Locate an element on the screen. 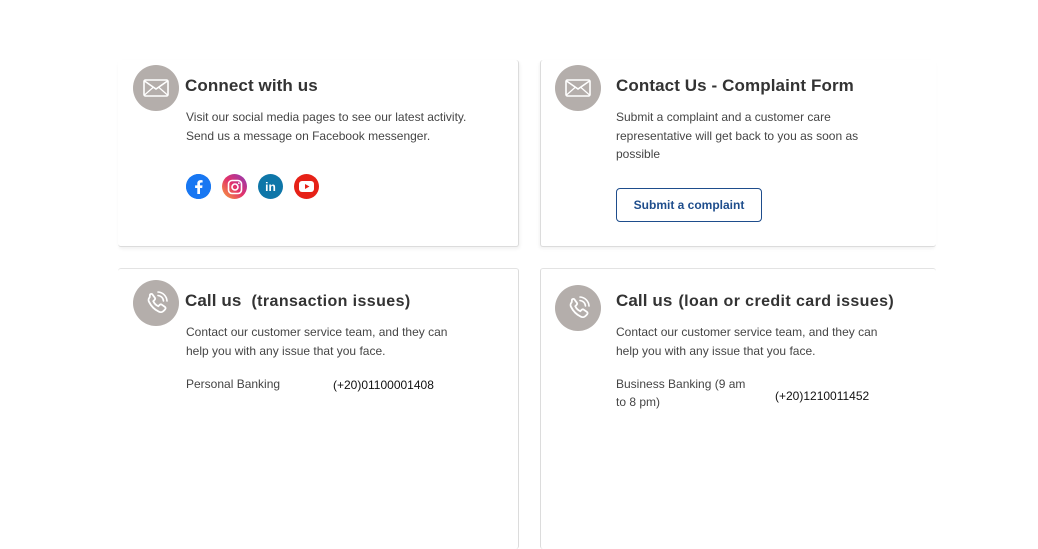 Image resolution: width=1038 pixels, height=549 pixels. business-banking-label-line: Business Banking (9 am is located at coordinates (681, 384).